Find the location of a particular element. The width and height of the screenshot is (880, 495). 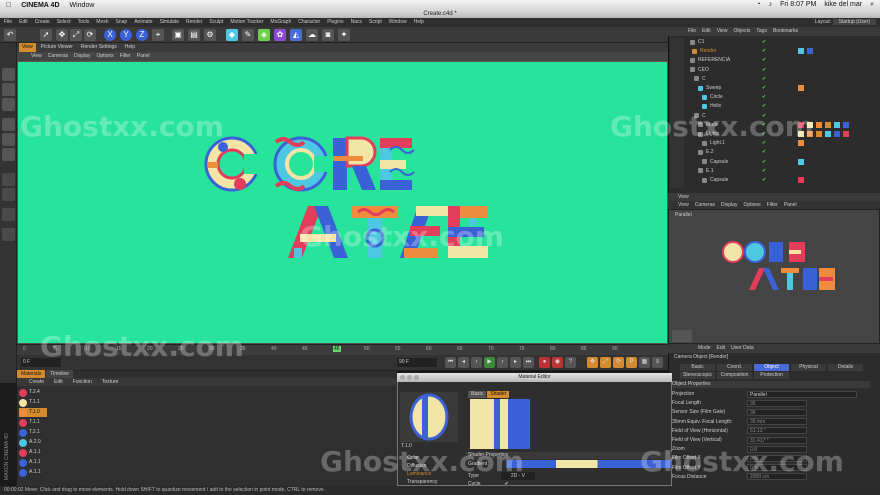

materials-menu-item: Texture is located at coordinates (110, 382).